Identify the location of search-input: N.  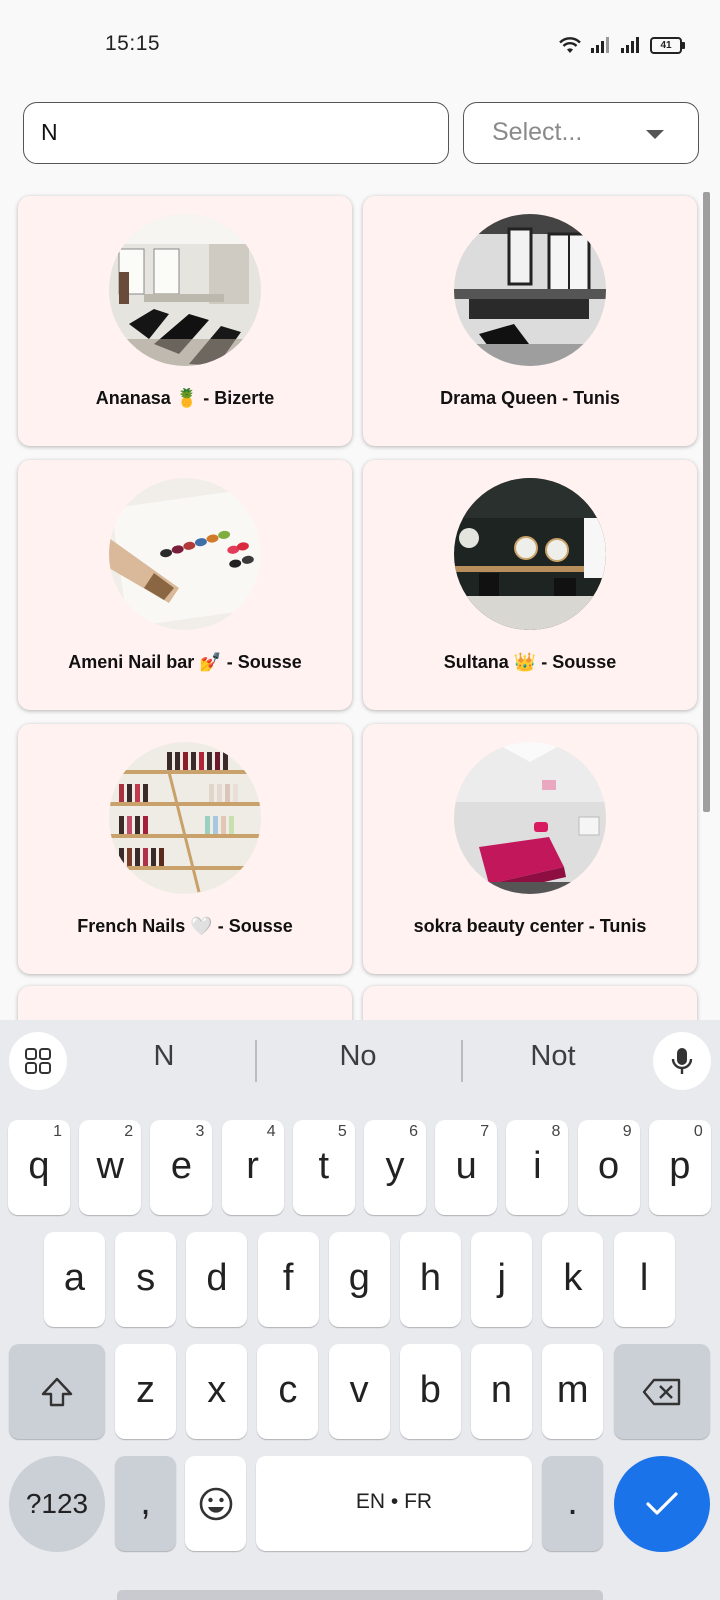
(236, 133).